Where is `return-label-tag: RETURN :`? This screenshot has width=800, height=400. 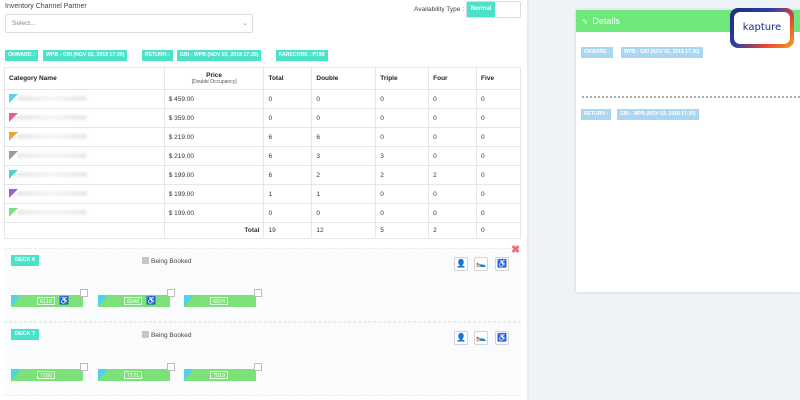
return-label-tag: RETURN : is located at coordinates (157, 55).